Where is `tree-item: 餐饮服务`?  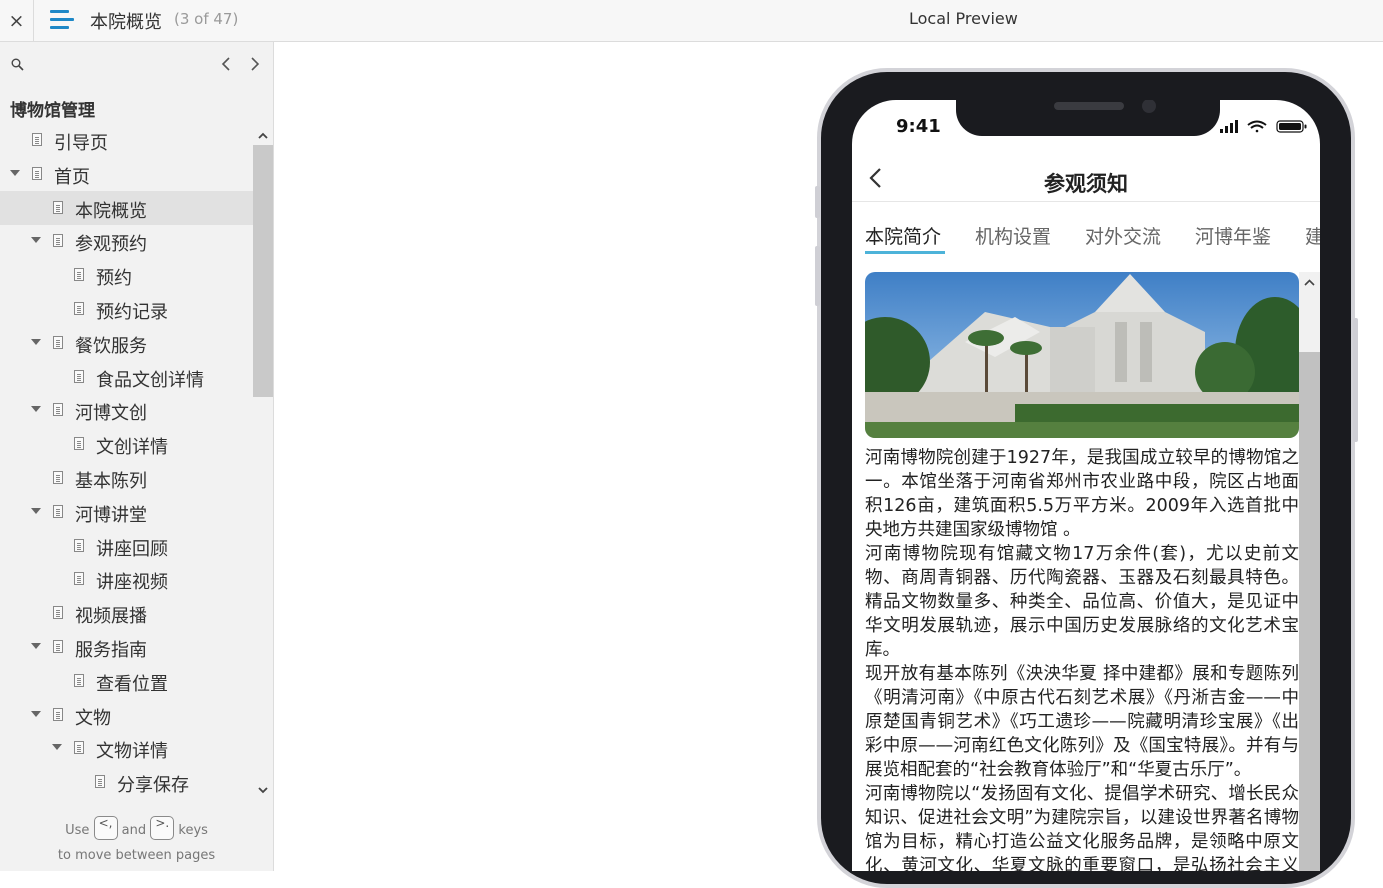 tree-item: 餐饮服务 is located at coordinates (126, 343).